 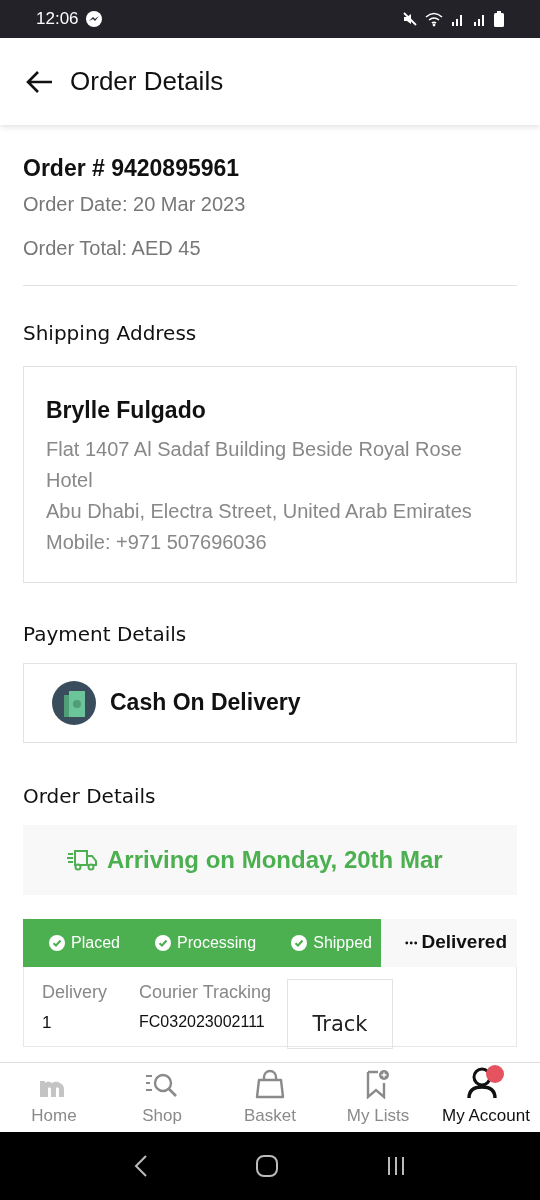 What do you see at coordinates (74, 702) in the screenshot?
I see `cash-icon` at bounding box center [74, 702].